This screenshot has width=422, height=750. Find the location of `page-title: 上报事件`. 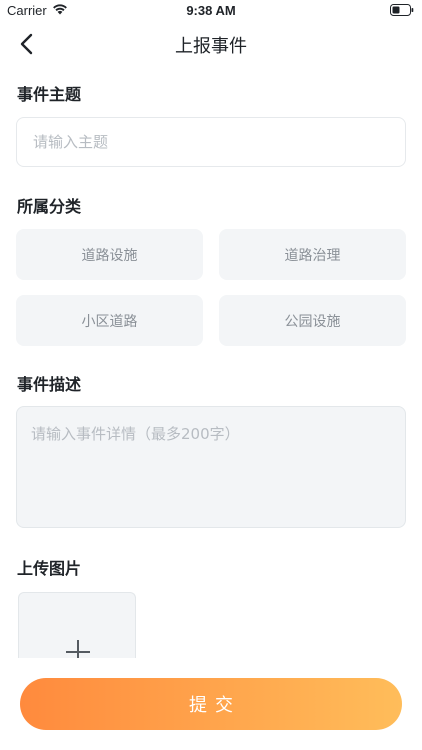

page-title: 上报事件 is located at coordinates (211, 46).